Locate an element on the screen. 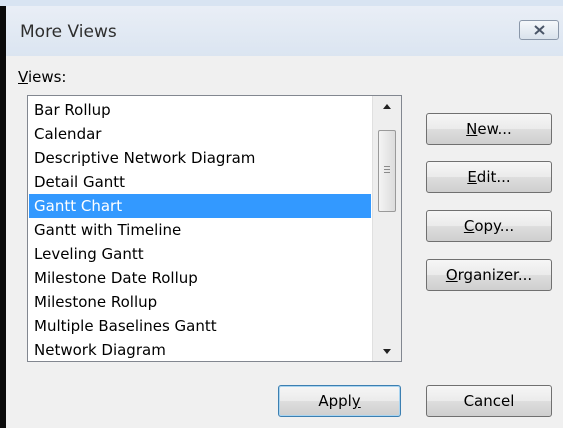 Image resolution: width=563 pixels, height=428 pixels. scroll-thumb is located at coordinates (387, 171).